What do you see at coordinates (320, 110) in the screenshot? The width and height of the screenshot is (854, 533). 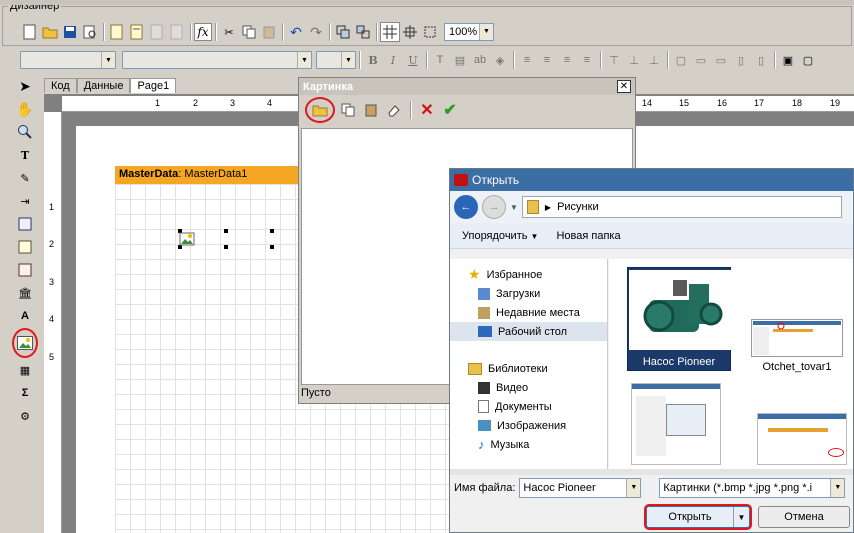 I see `load-picture-icon` at bounding box center [320, 110].